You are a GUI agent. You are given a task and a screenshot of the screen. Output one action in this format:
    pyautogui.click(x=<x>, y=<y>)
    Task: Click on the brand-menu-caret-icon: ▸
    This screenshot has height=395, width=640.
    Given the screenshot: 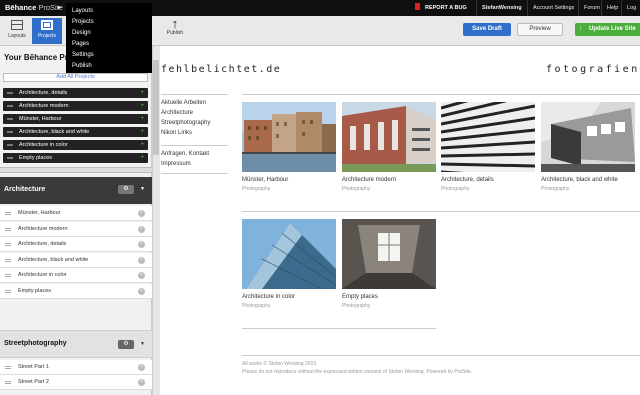 What is the action you would take?
    pyautogui.click(x=59, y=7)
    